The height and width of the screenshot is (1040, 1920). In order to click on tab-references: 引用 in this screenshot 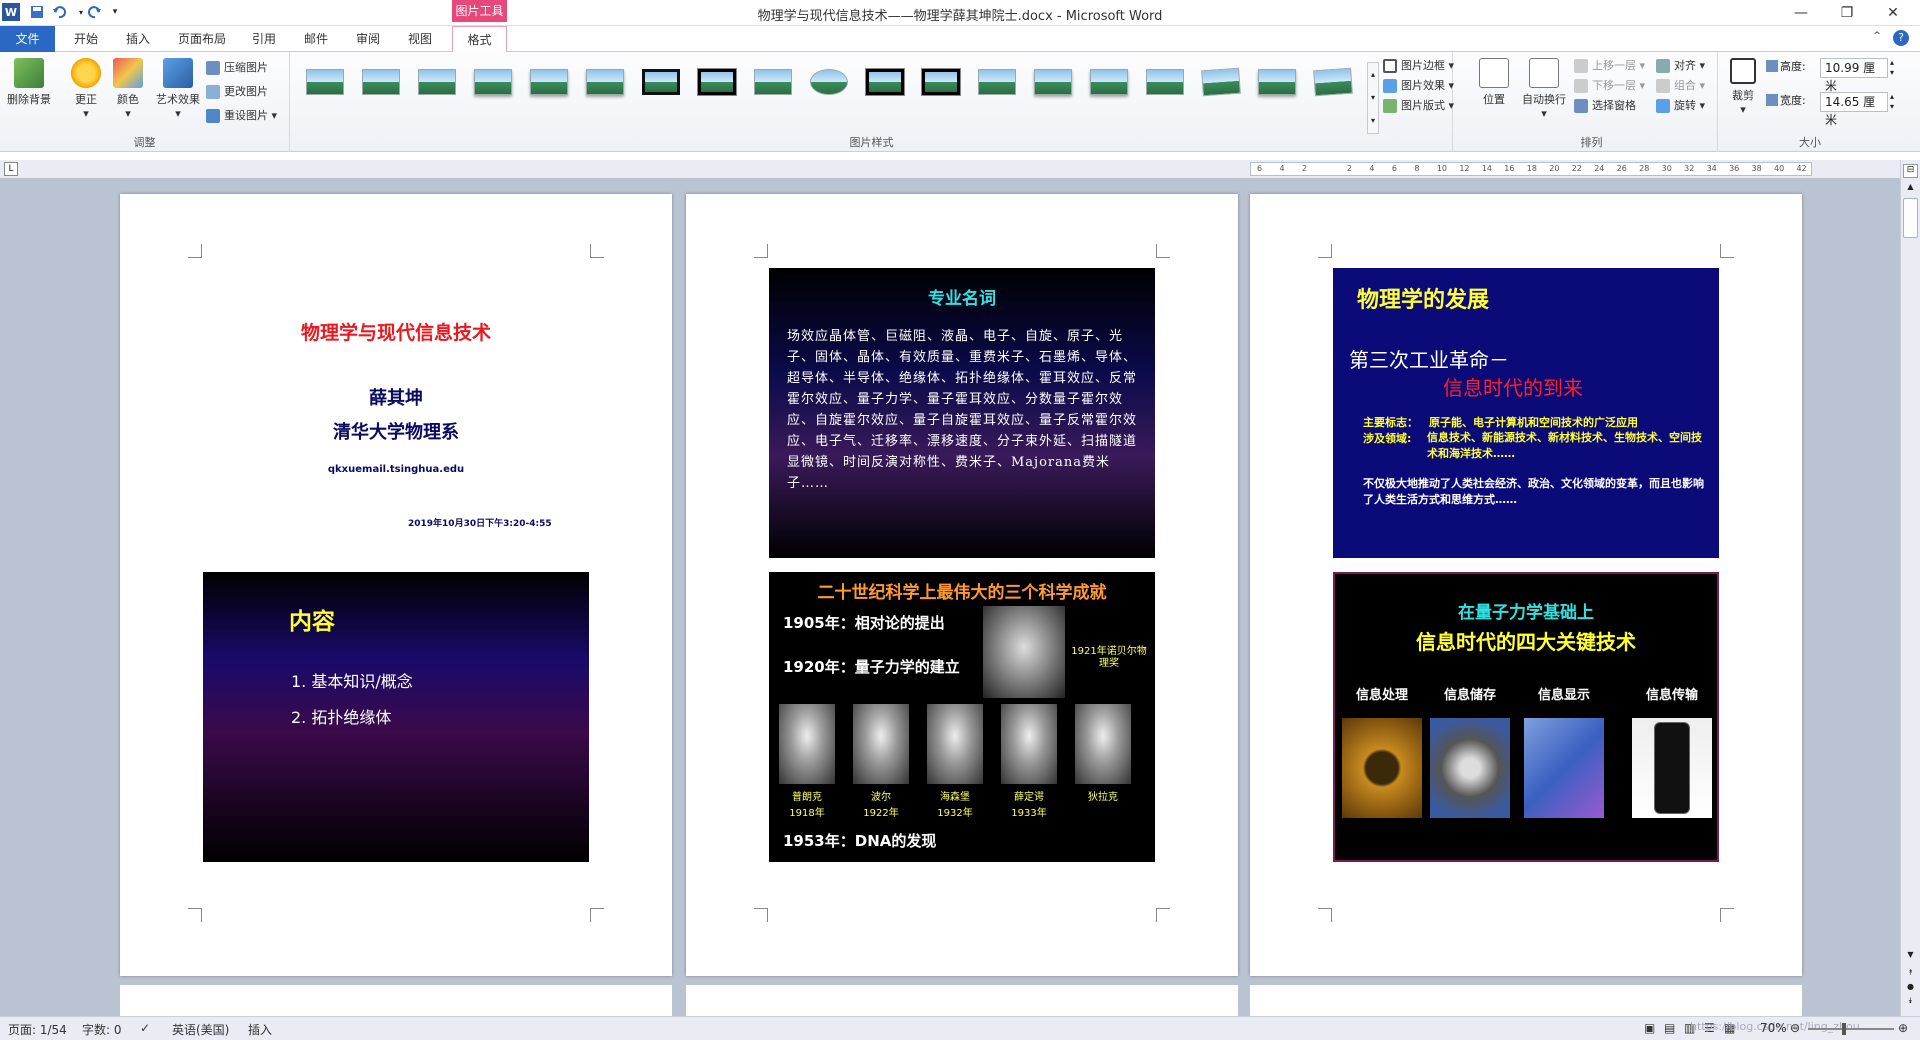, I will do `click(264, 39)`.